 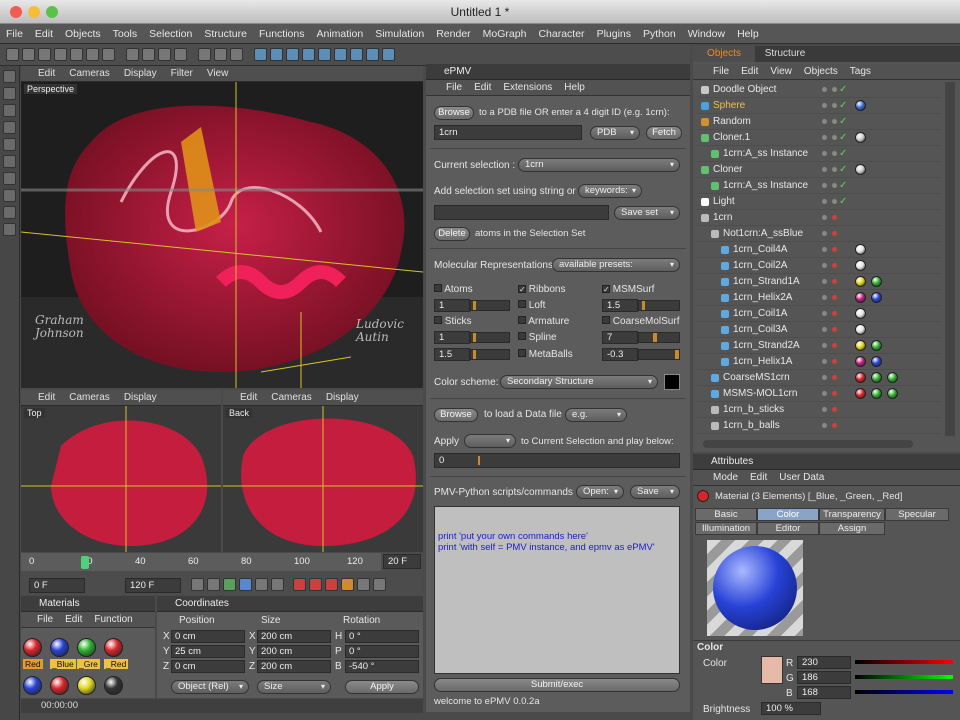 I want to click on rotate-icon, so click(x=92, y=54).